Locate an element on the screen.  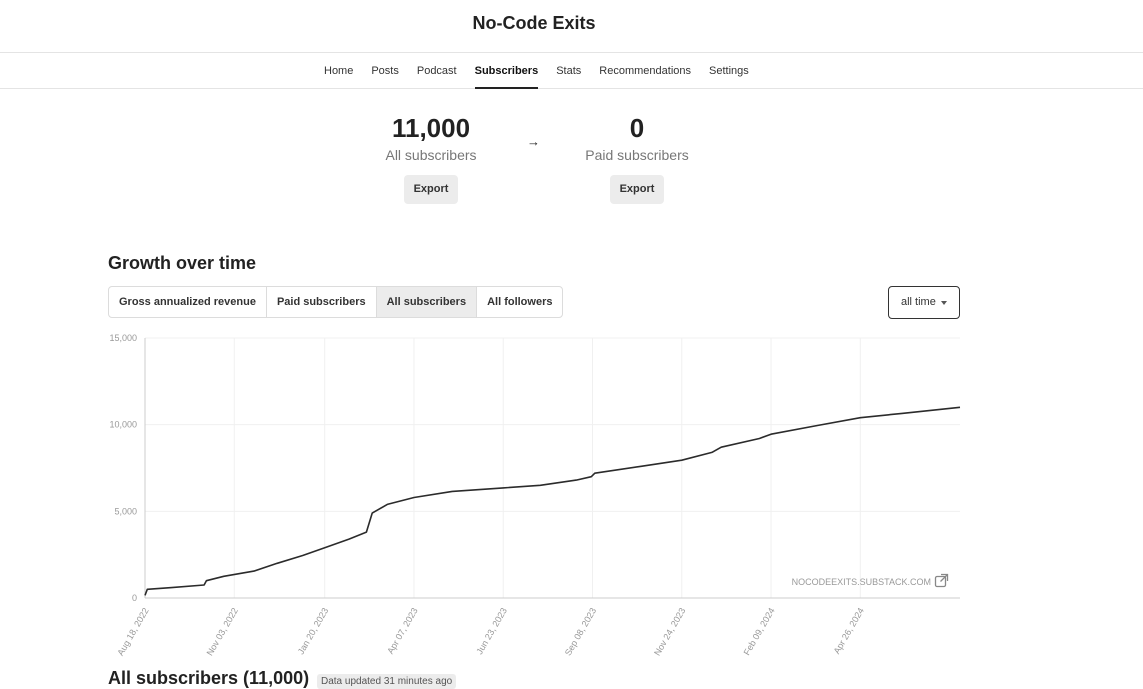
chart-watermark: NOCODEEXITS.SUBSTACK.COM is located at coordinates (861, 582).